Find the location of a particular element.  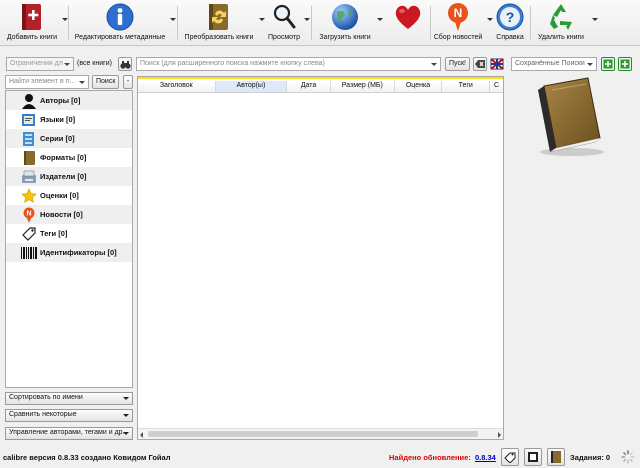

view-label: Просмотр is located at coordinates (284, 37).